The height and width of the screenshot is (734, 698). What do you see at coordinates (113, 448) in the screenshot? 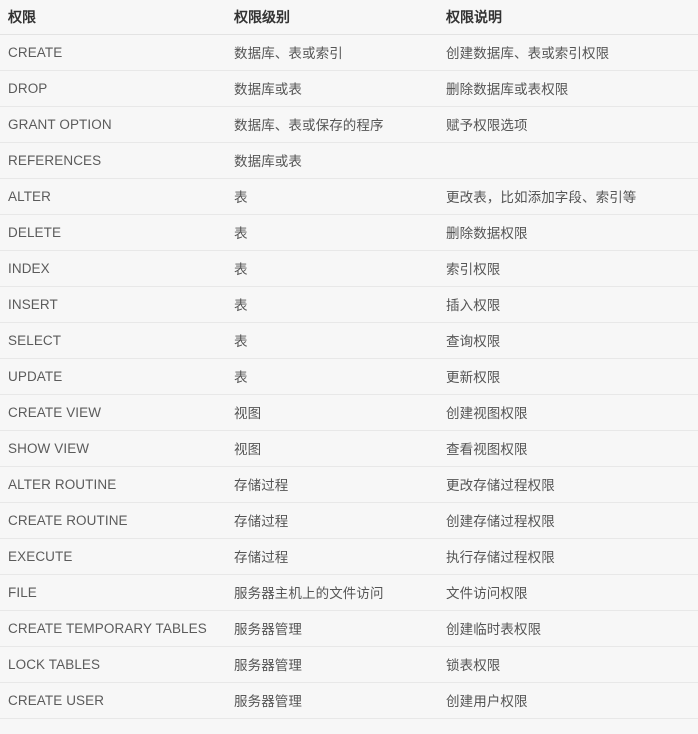
I see `cell-privilege: SHOW VIEW` at bounding box center [113, 448].